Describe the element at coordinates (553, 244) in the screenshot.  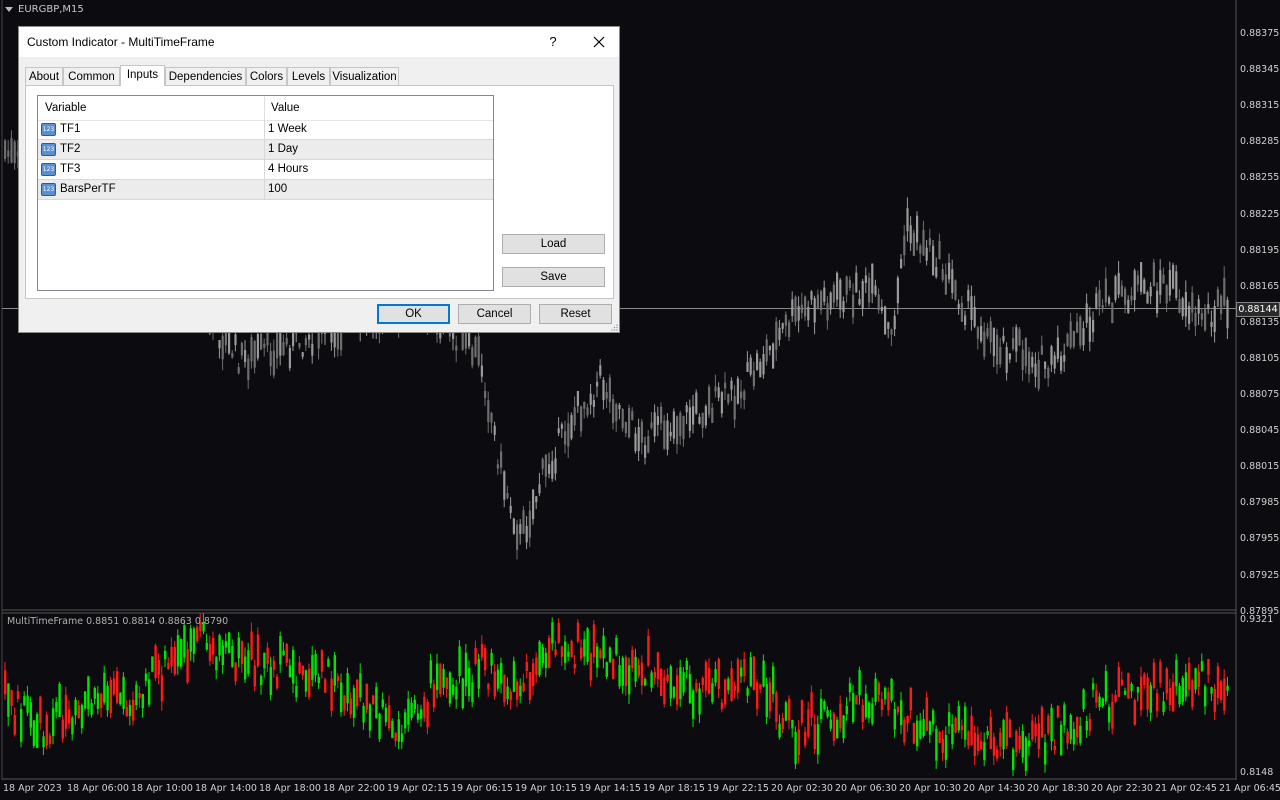
I see `load-button: Load` at that location.